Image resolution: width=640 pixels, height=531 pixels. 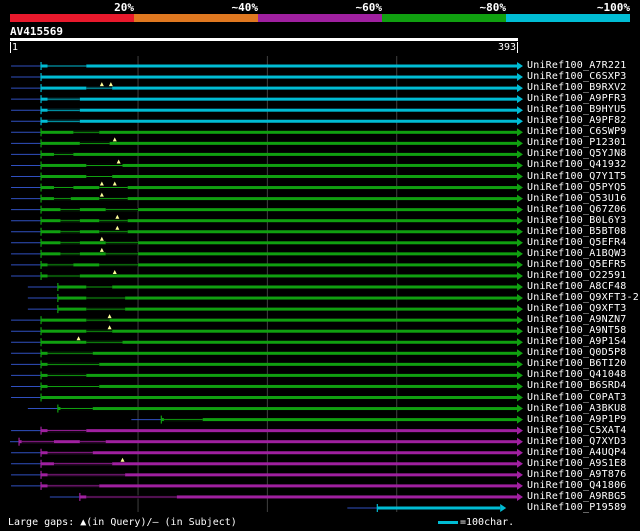 I want to click on hit-label: UniRef100_P12301, so click(x=577, y=142).